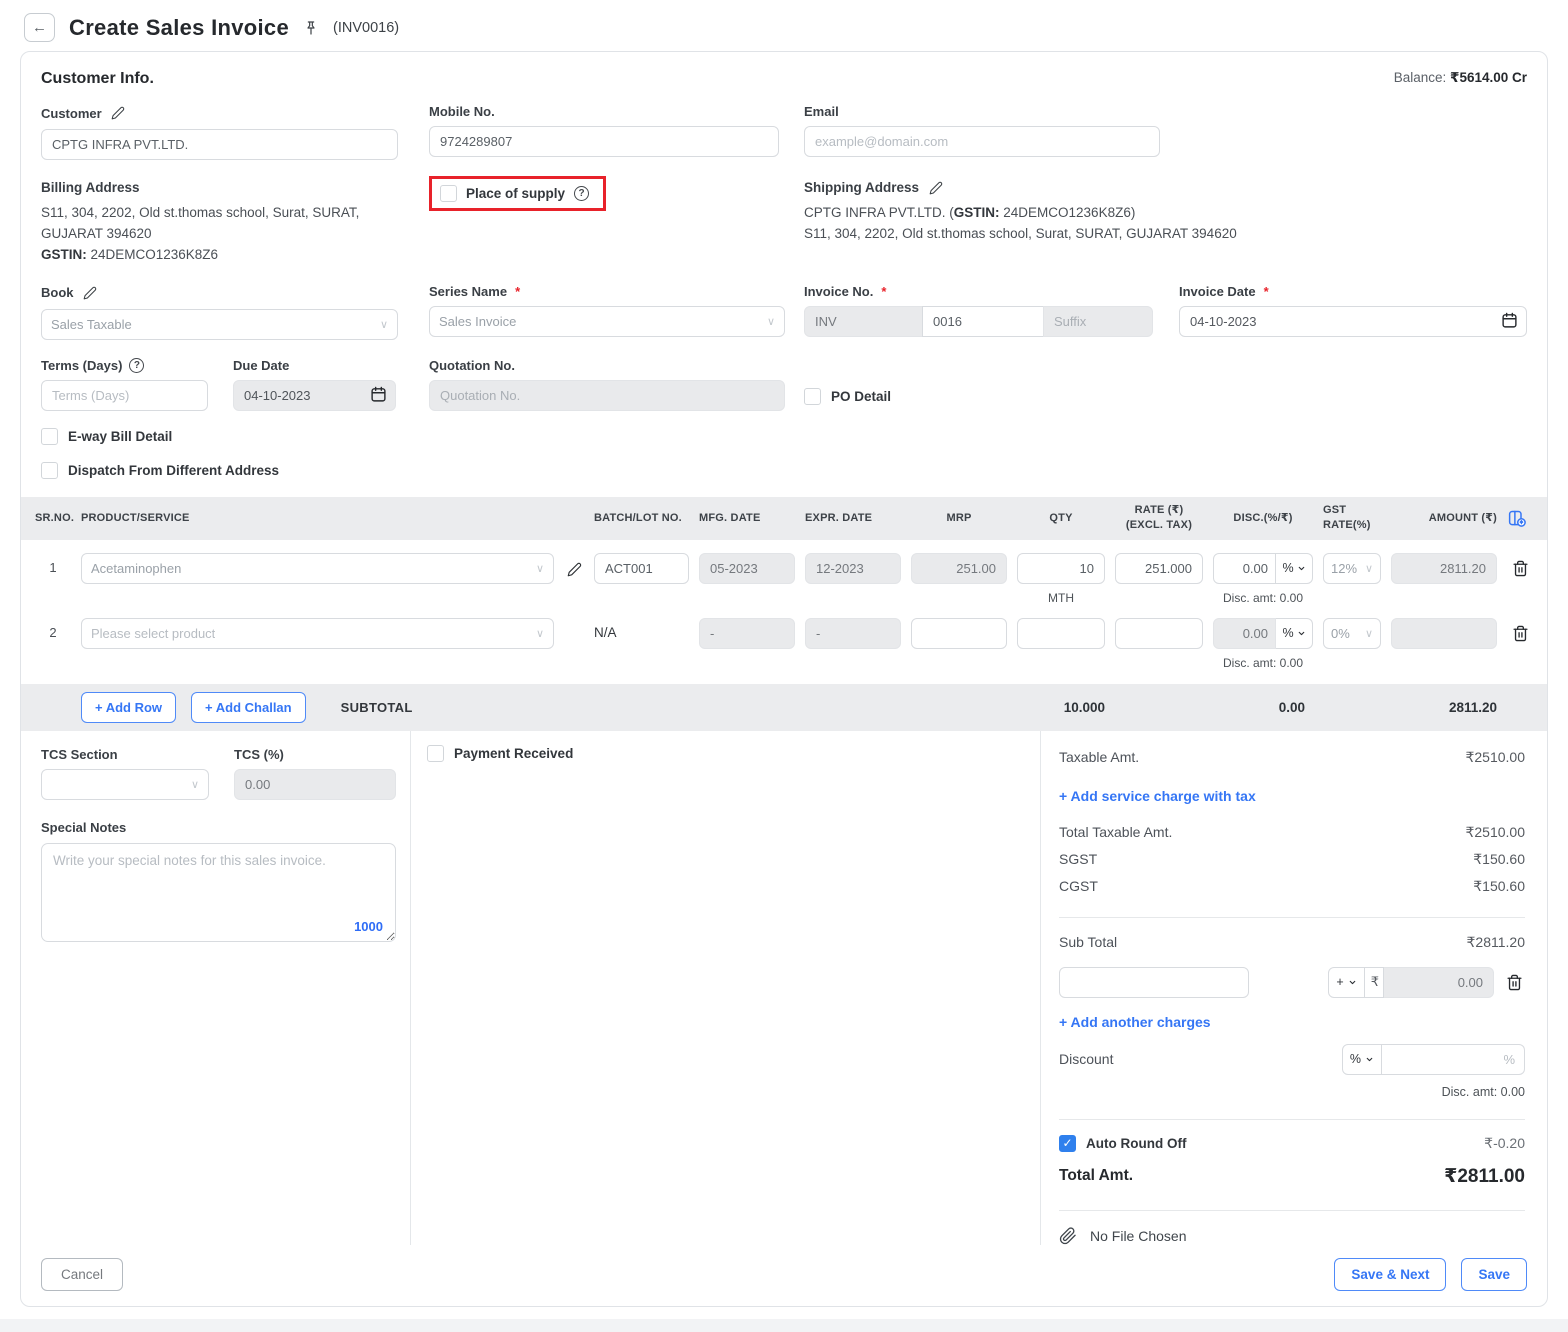  I want to click on invoice-prefix-input, so click(863, 321).